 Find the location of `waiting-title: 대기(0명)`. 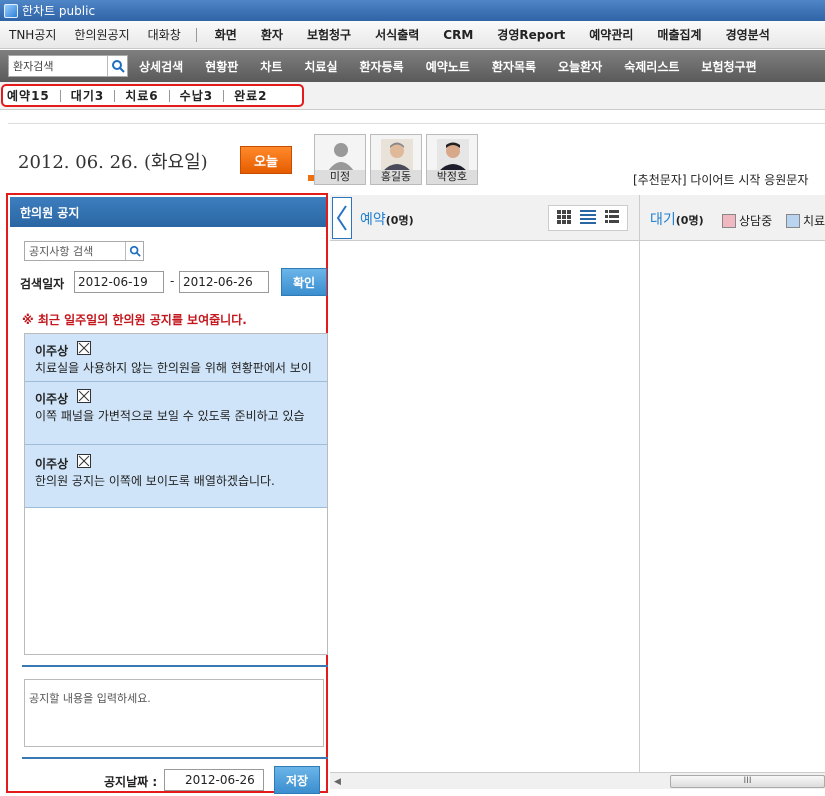

waiting-title: 대기(0명) is located at coordinates (677, 219).